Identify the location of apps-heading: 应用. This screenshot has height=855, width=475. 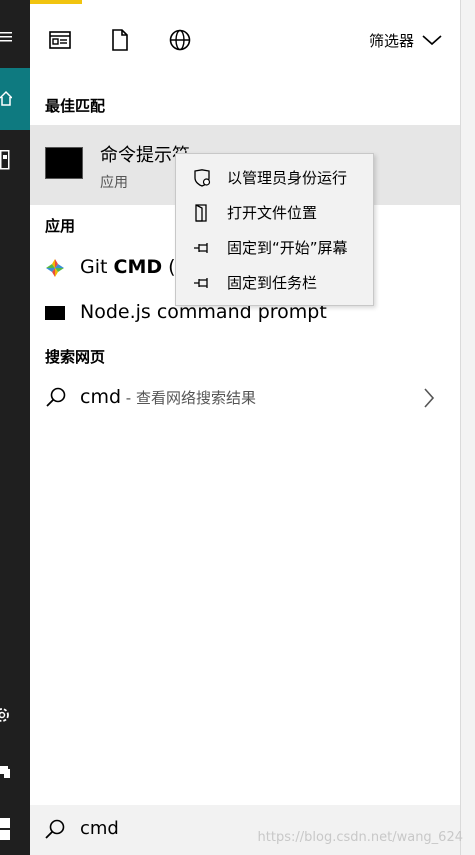
(60, 226).